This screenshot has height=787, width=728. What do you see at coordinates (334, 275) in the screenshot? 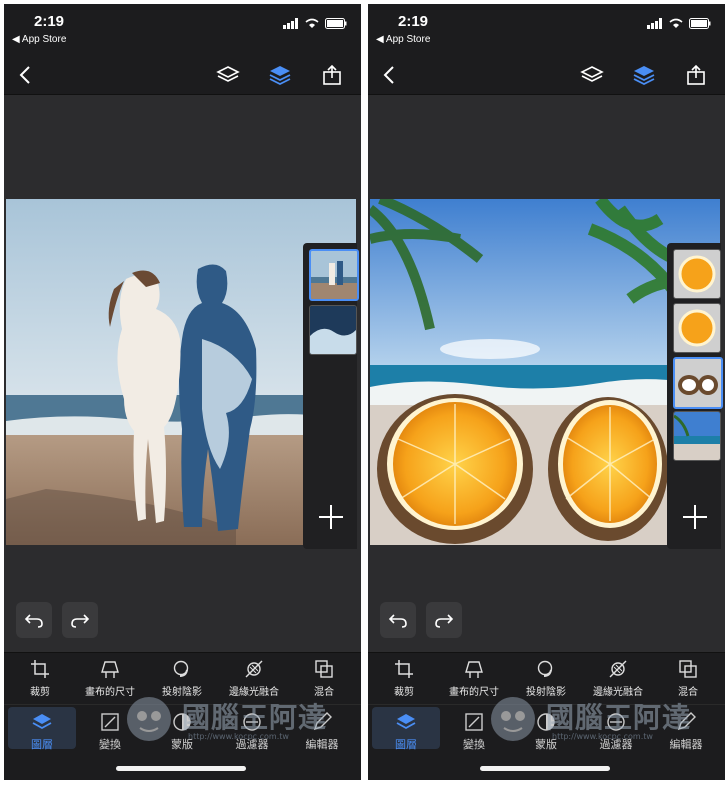
I see `layer-thumb-couple` at bounding box center [334, 275].